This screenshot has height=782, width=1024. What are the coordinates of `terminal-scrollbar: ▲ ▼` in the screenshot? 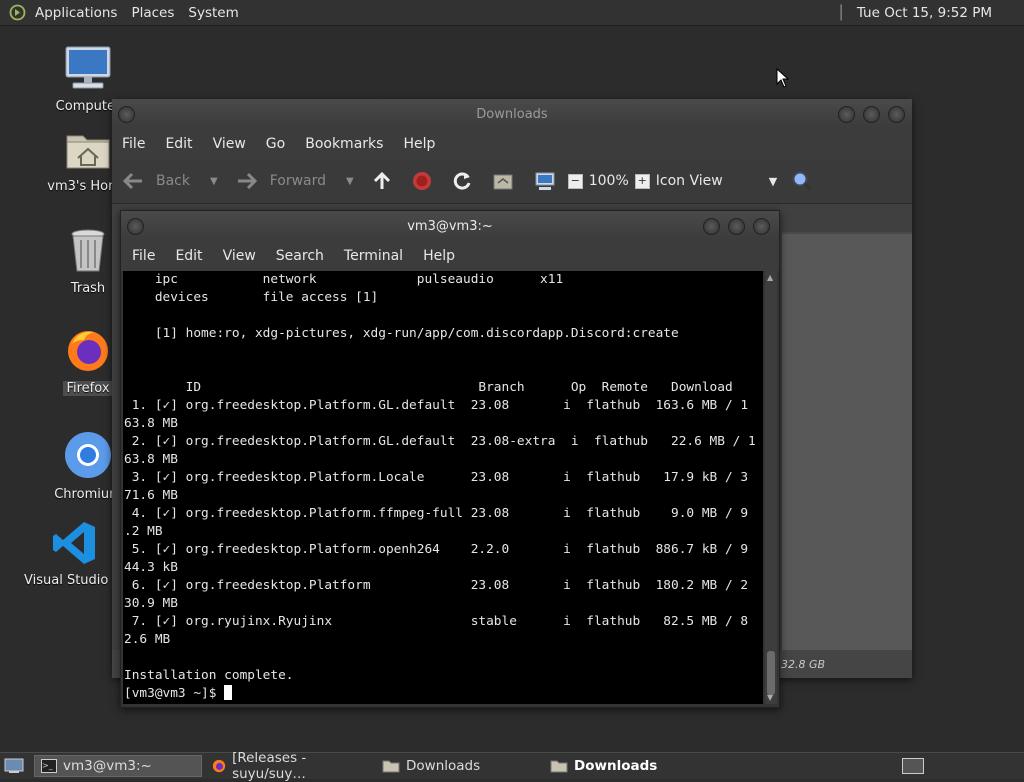 It's located at (771, 487).